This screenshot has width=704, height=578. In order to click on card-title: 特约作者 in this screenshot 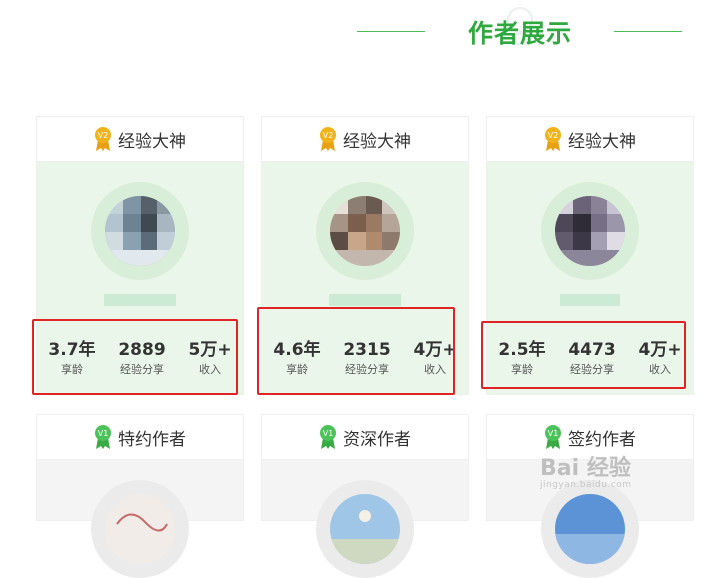, I will do `click(152, 439)`.